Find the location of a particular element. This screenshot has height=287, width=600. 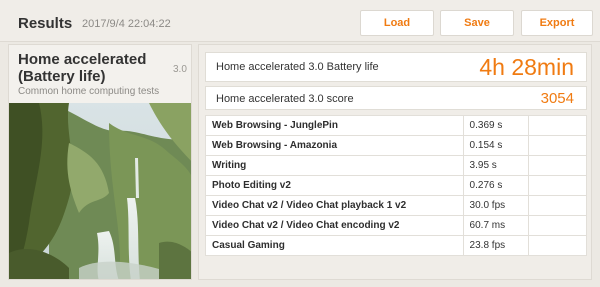

test-item-value: 0.154 s is located at coordinates (496, 145).